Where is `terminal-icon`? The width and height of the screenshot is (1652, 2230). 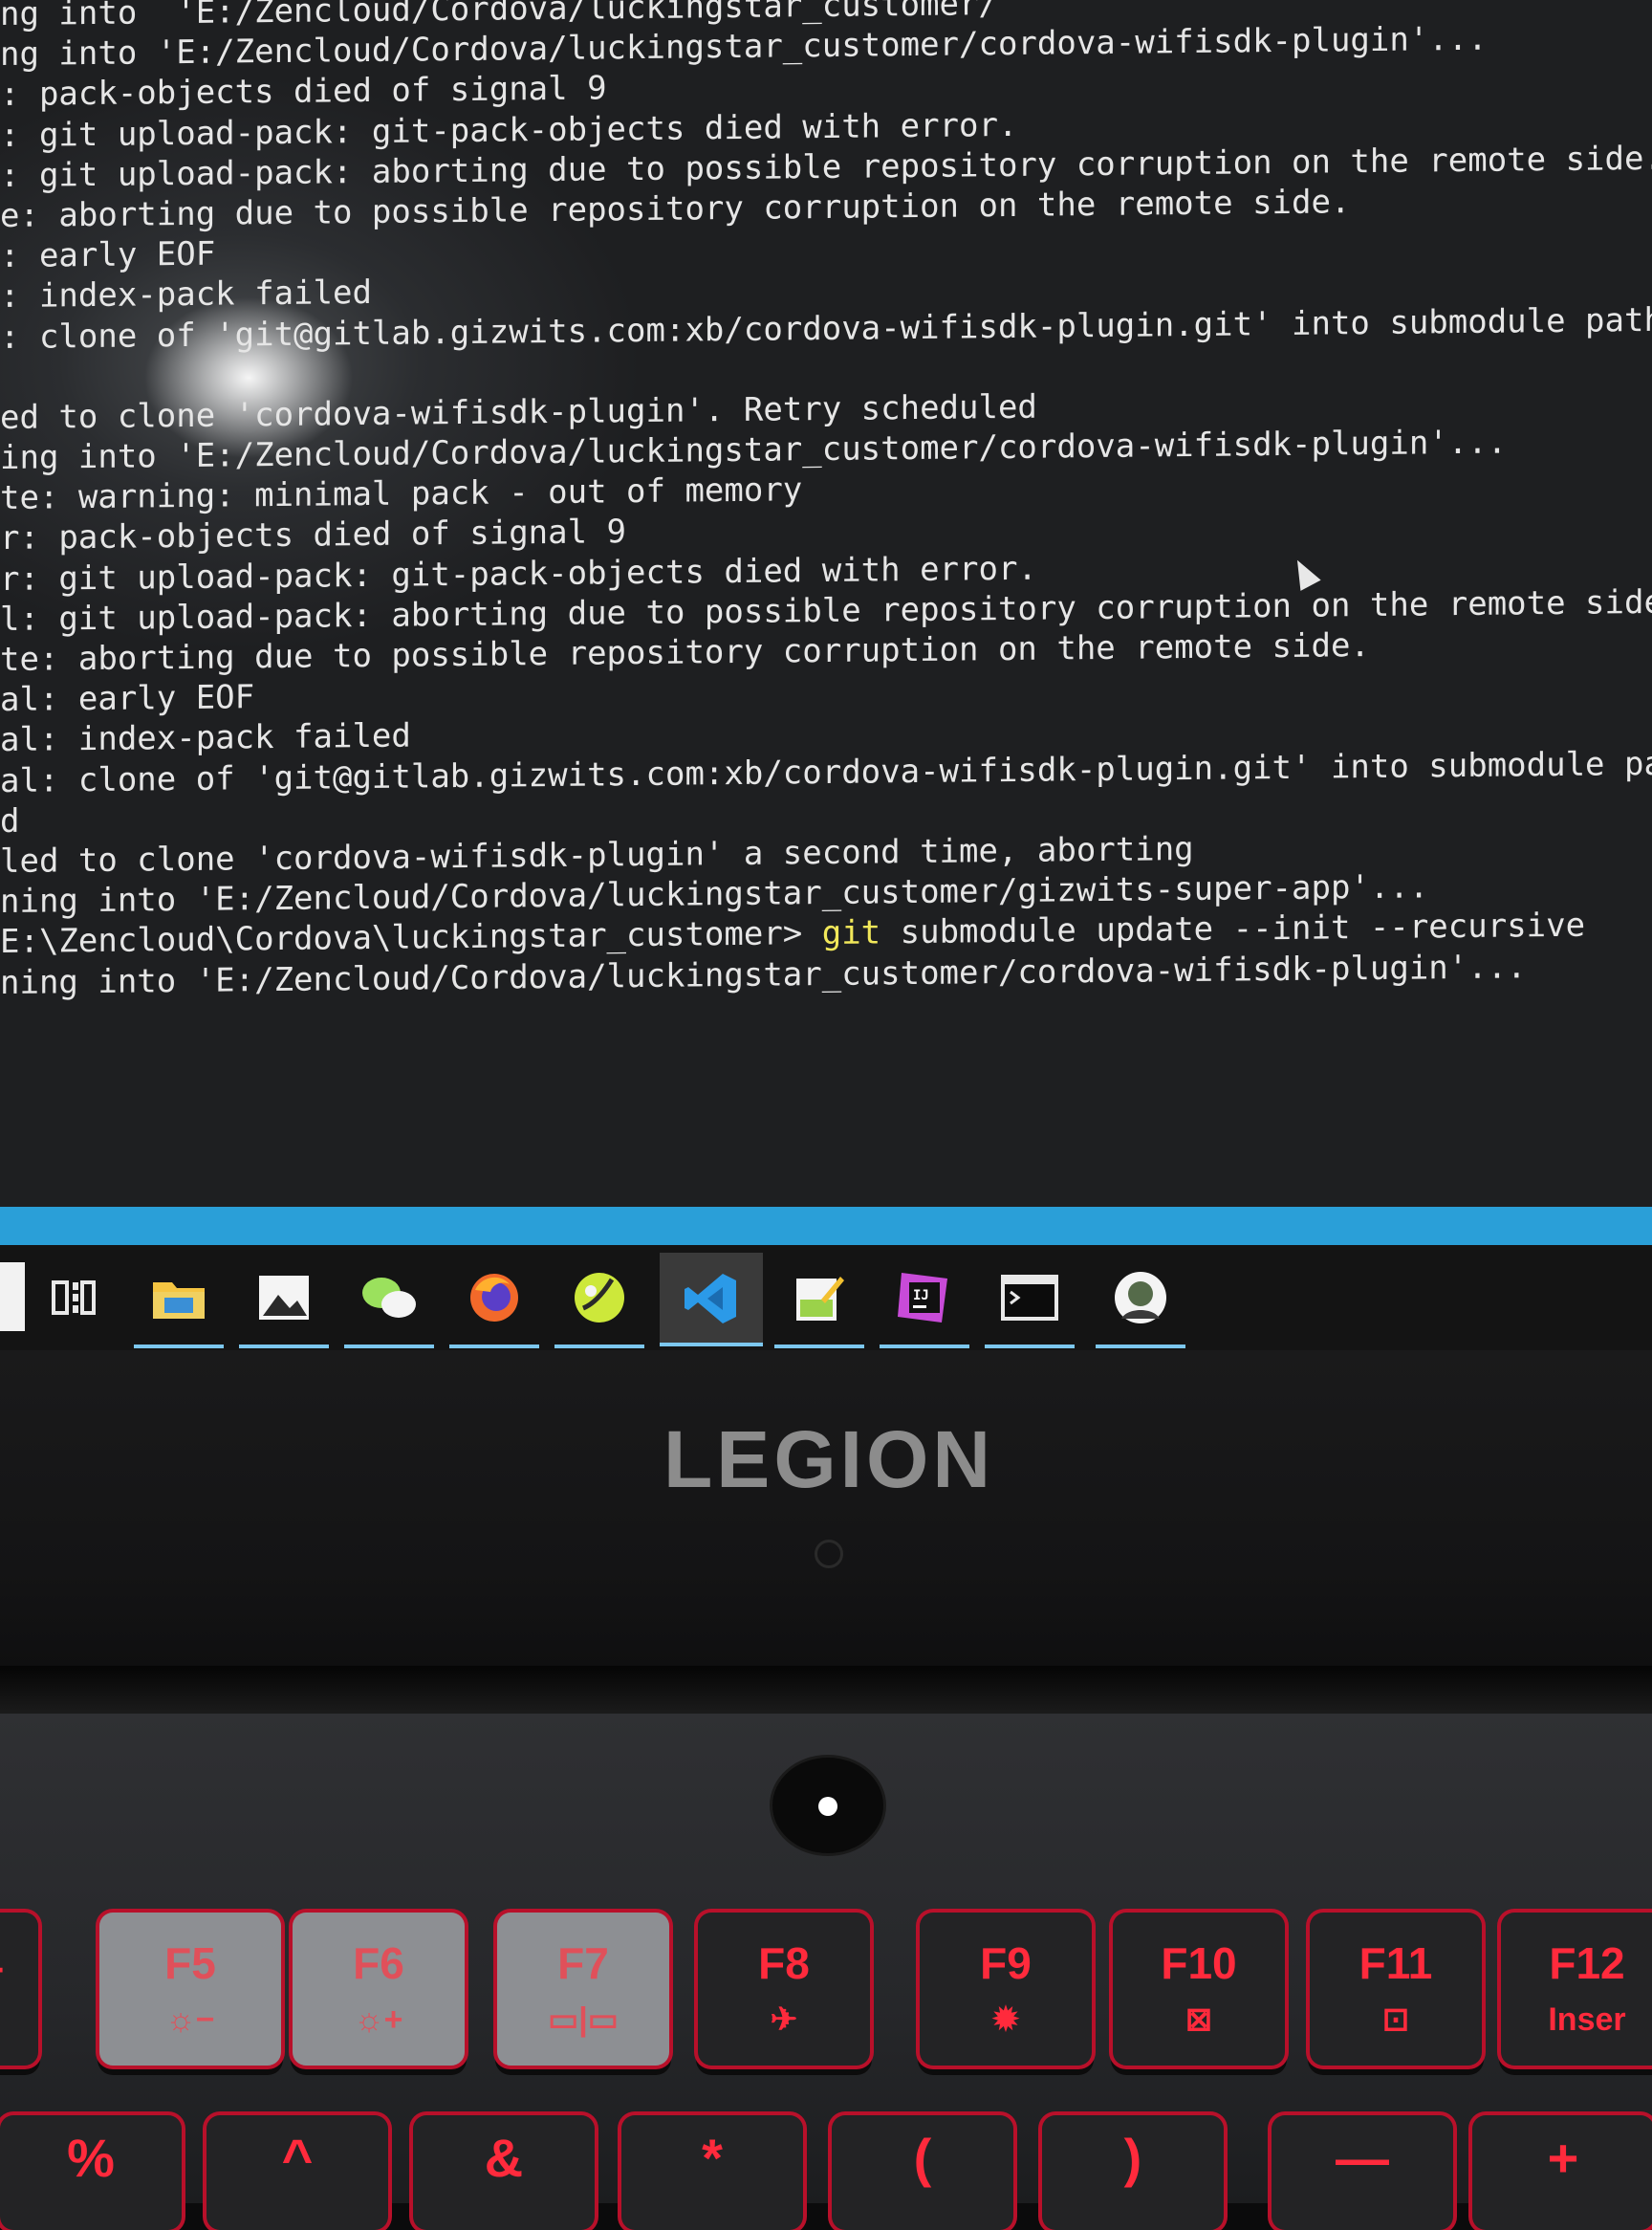
terminal-icon is located at coordinates (1030, 1306).